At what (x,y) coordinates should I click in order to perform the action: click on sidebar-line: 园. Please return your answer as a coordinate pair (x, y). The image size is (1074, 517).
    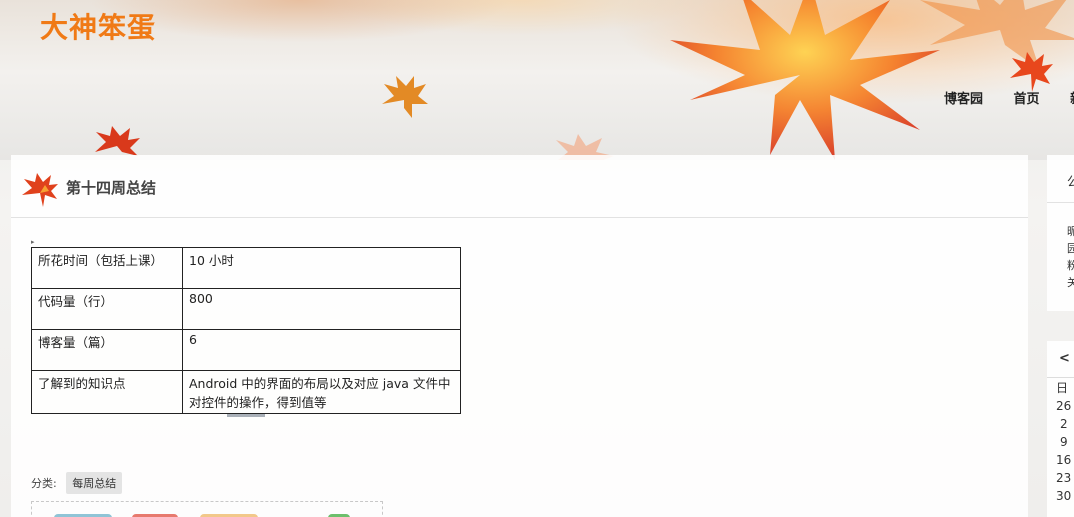
    Looking at the image, I should click on (1070, 248).